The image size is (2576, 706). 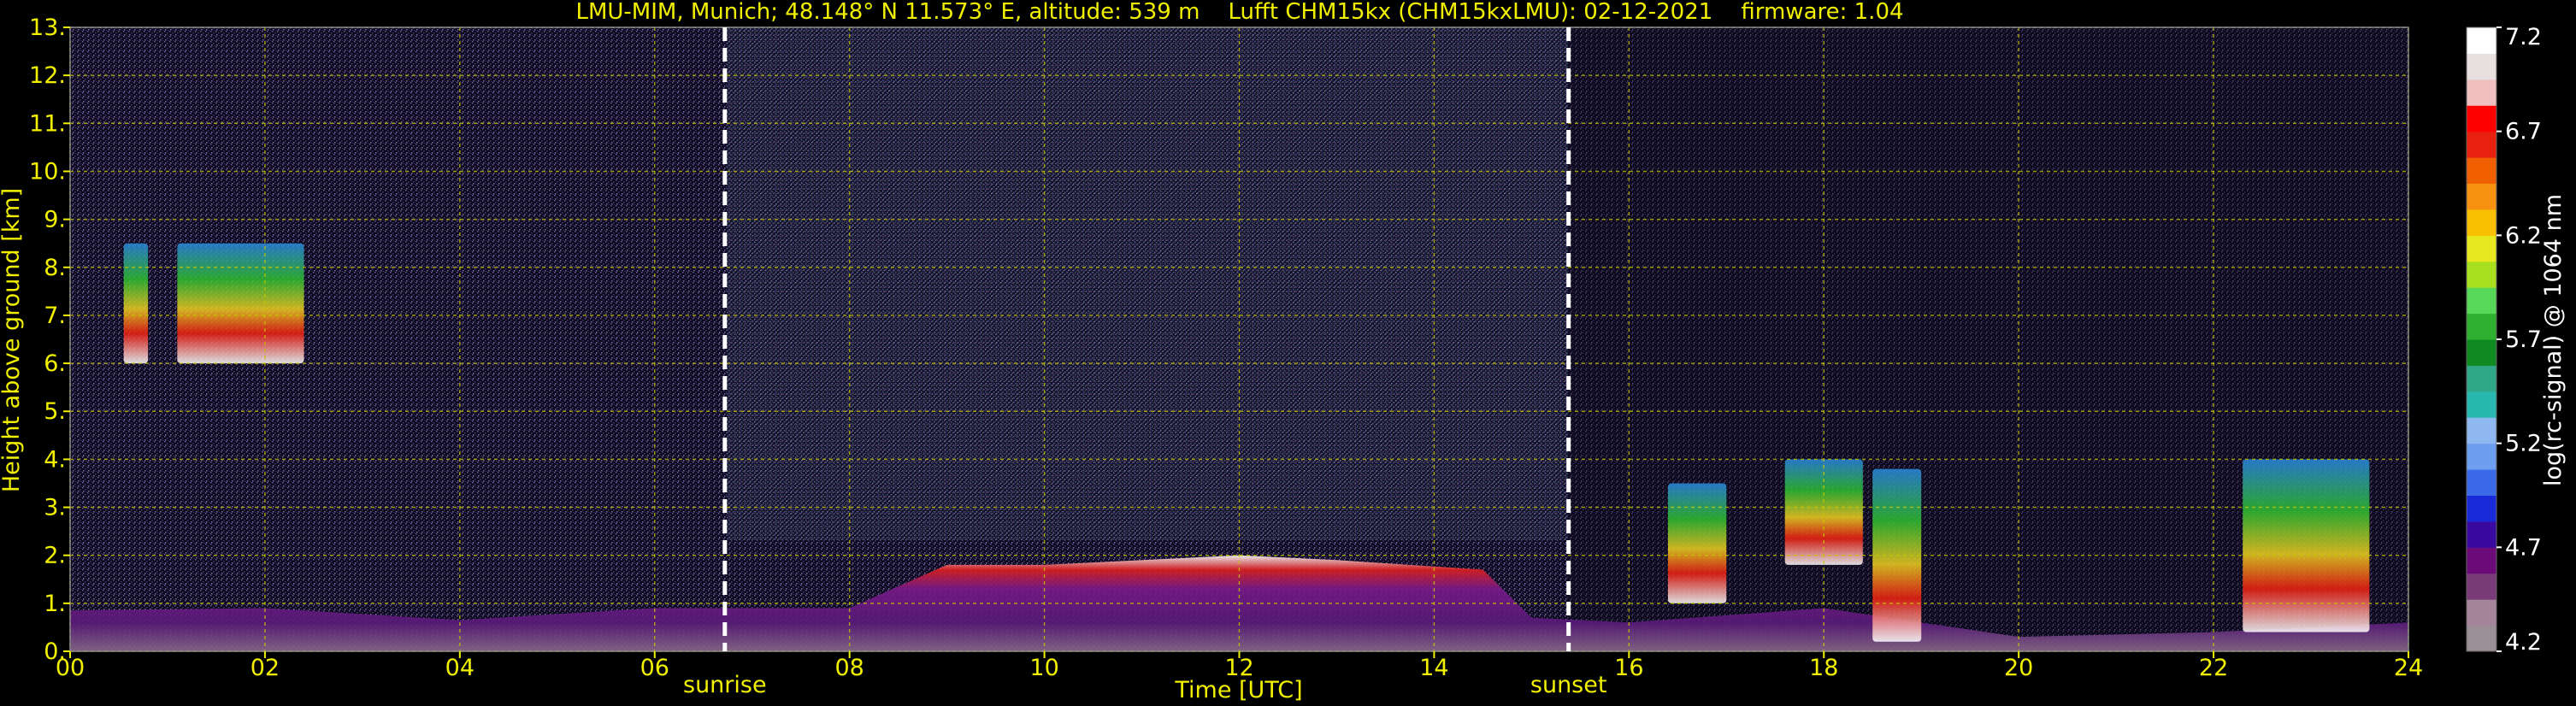 What do you see at coordinates (55, 316) in the screenshot?
I see `y-tick-label: 7.` at bounding box center [55, 316].